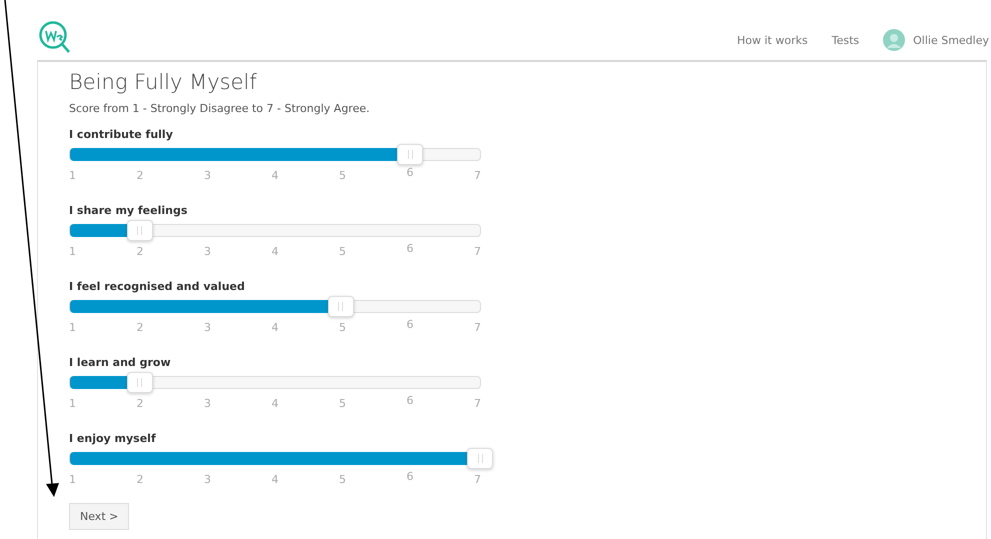 This screenshot has width=991, height=539. I want to click on question-label: I share my feelings, so click(128, 210).